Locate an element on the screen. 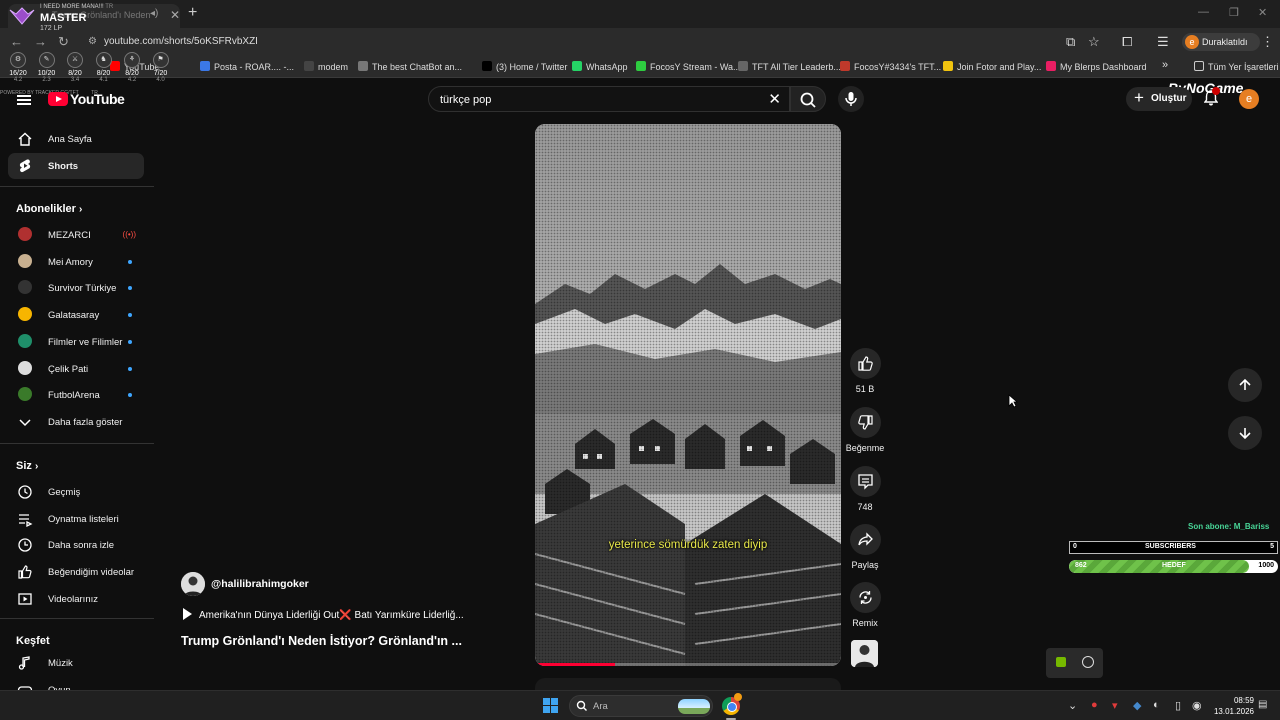 The width and height of the screenshot is (1280, 720). thumbs-up-icon is located at coordinates (865, 363).